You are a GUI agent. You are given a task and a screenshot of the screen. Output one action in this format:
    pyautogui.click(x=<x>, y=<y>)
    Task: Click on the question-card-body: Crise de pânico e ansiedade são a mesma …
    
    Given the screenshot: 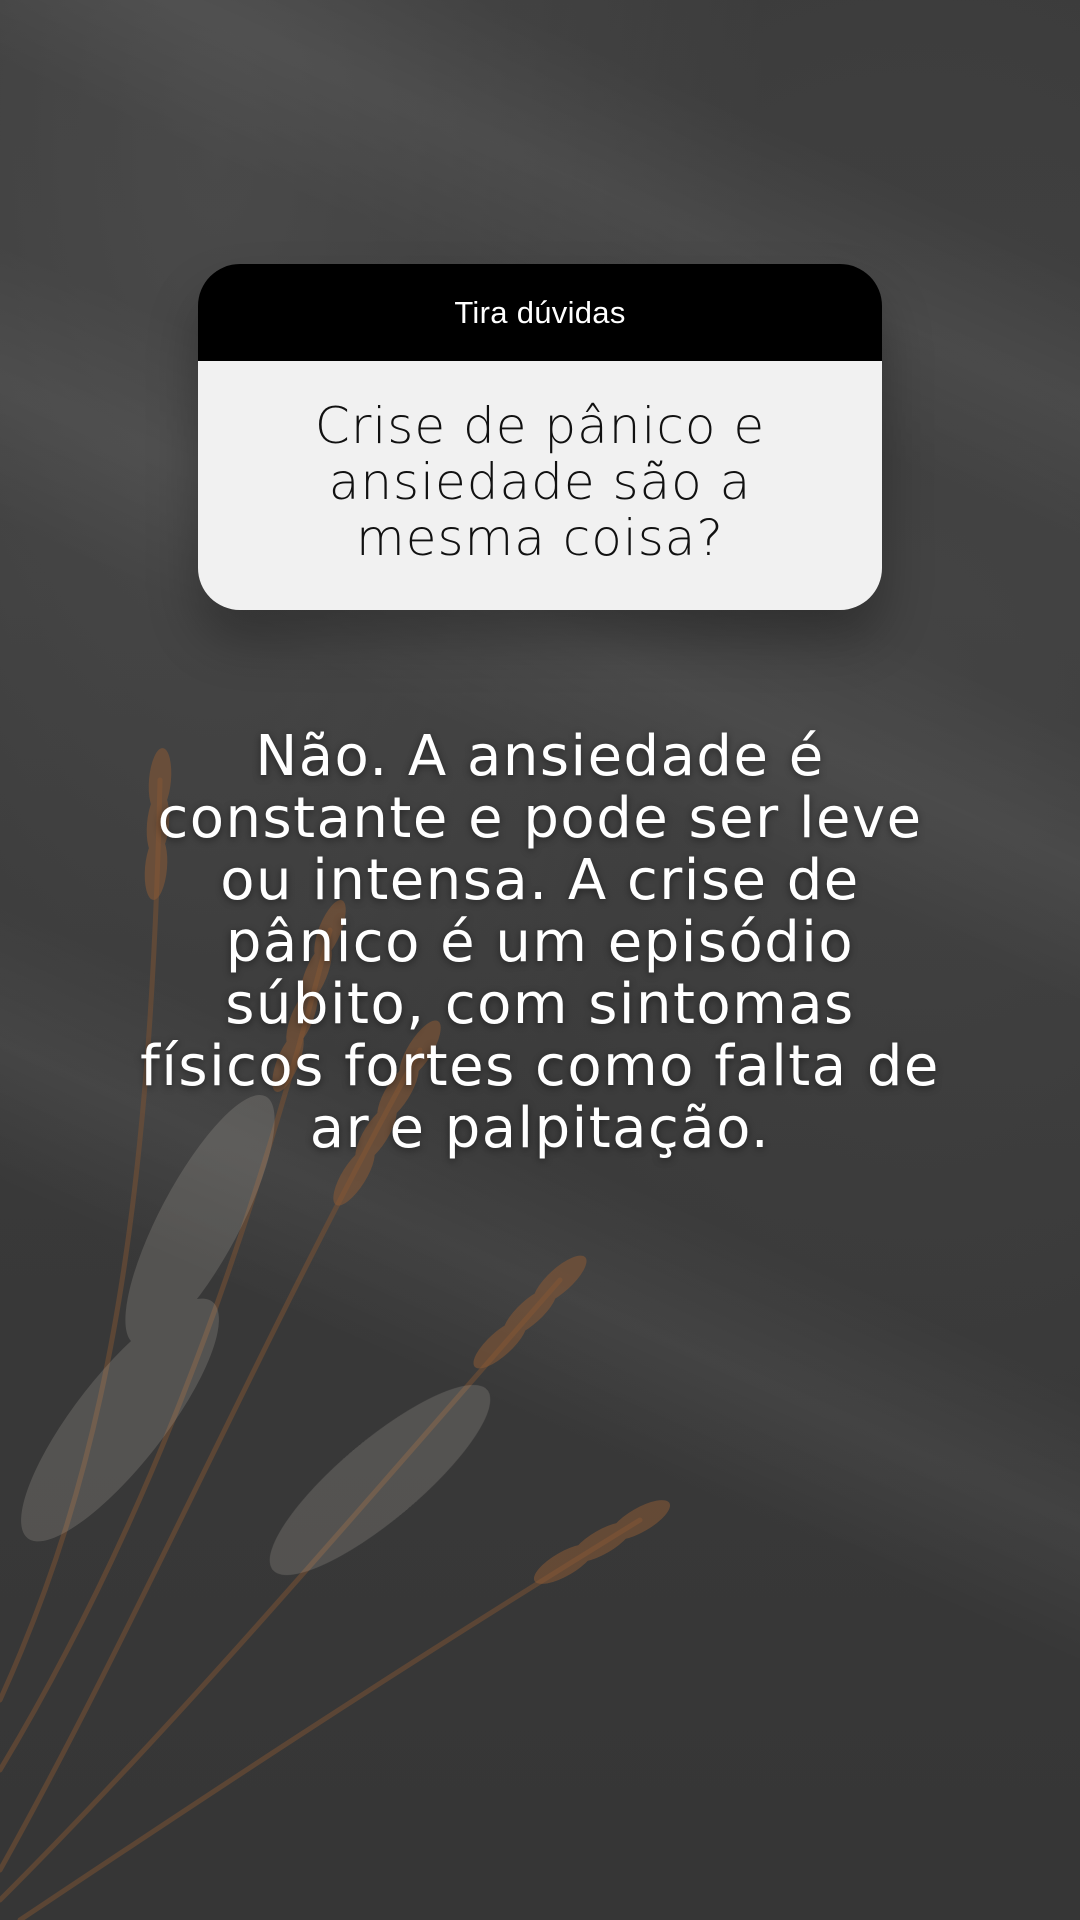 What is the action you would take?
    pyautogui.click(x=540, y=485)
    